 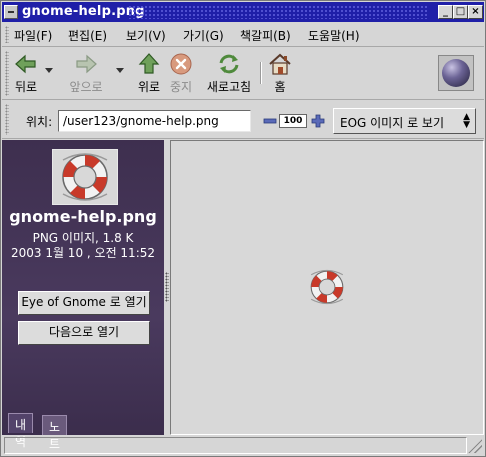 I want to click on viewer-select: EOG 이미지 로 보기 ▲ ▼, so click(x=404, y=121).